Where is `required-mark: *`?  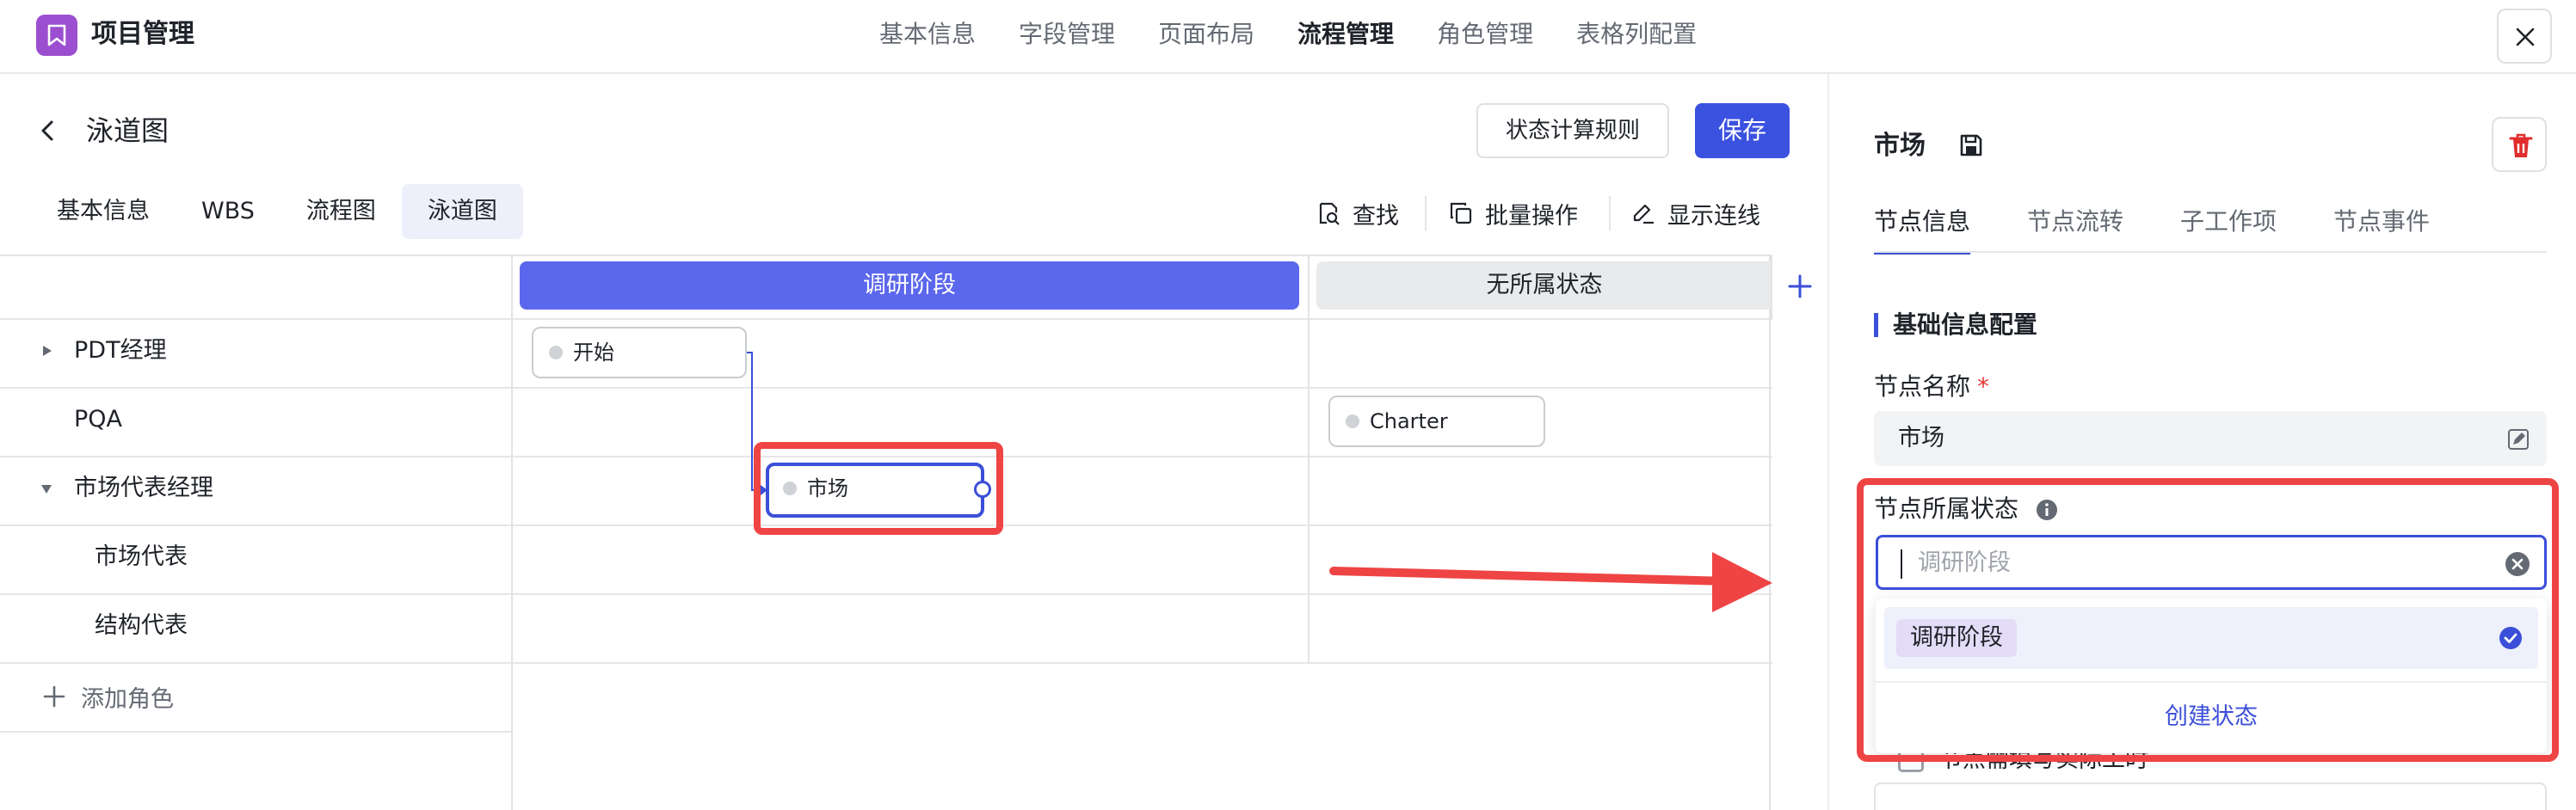 required-mark: * is located at coordinates (1984, 386).